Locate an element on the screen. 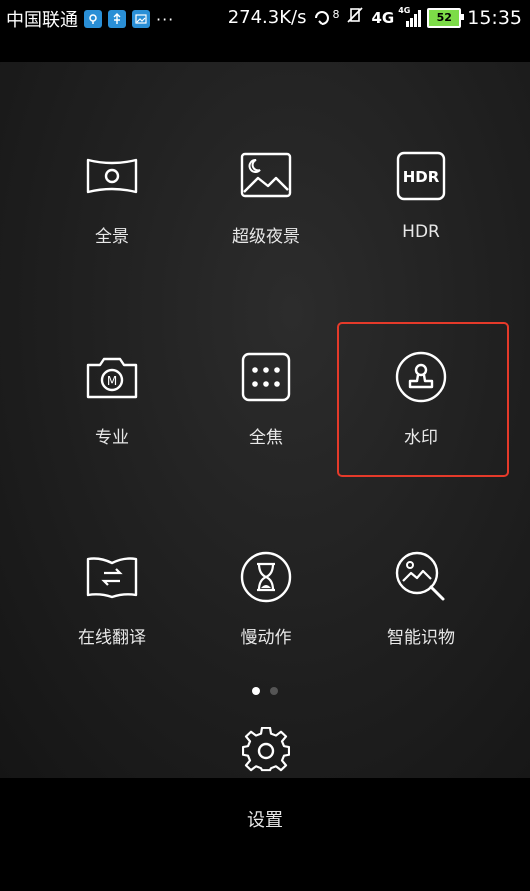 This screenshot has height=891, width=530. object-recognition-icon is located at coordinates (420, 576).